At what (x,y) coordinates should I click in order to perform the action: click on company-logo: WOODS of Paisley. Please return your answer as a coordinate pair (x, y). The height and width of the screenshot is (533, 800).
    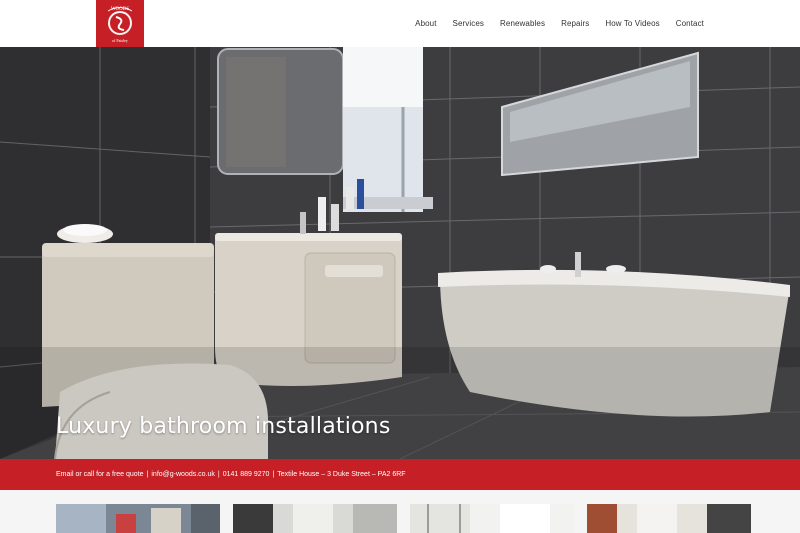
    Looking at the image, I should click on (120, 23).